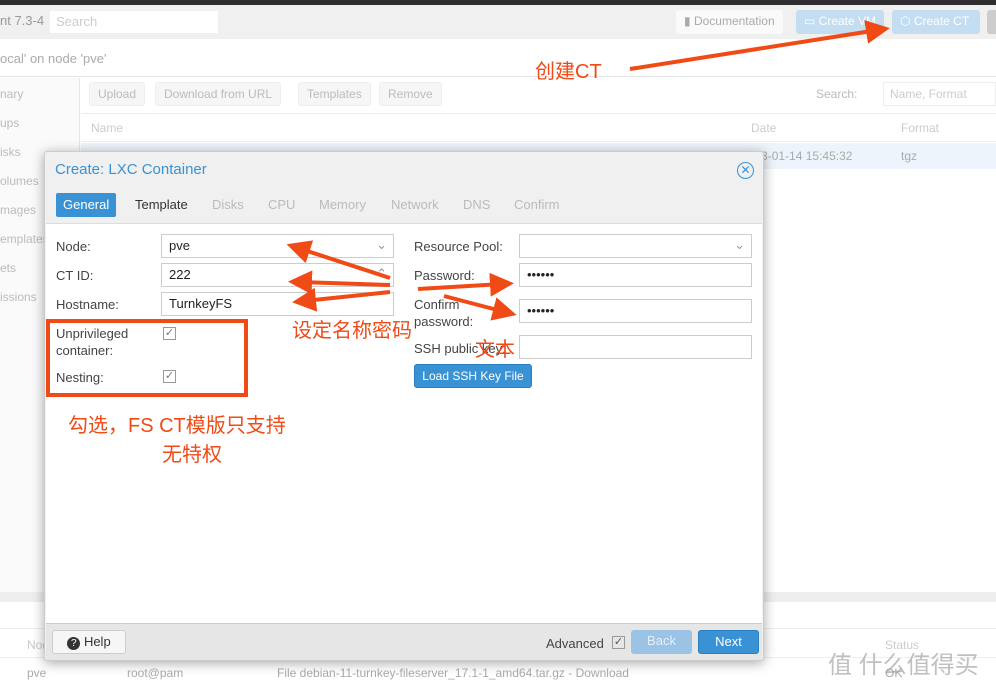 Image resolution: width=996 pixels, height=687 pixels. What do you see at coordinates (341, 299) in the screenshot?
I see `arrow-hostname` at bounding box center [341, 299].